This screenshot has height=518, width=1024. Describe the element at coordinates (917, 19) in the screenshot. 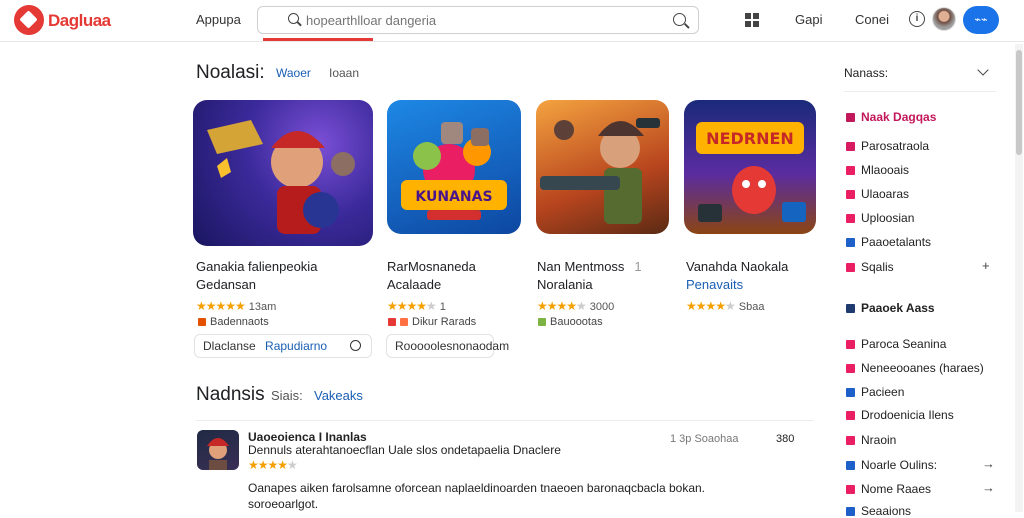

I see `info-icon: i` at that location.